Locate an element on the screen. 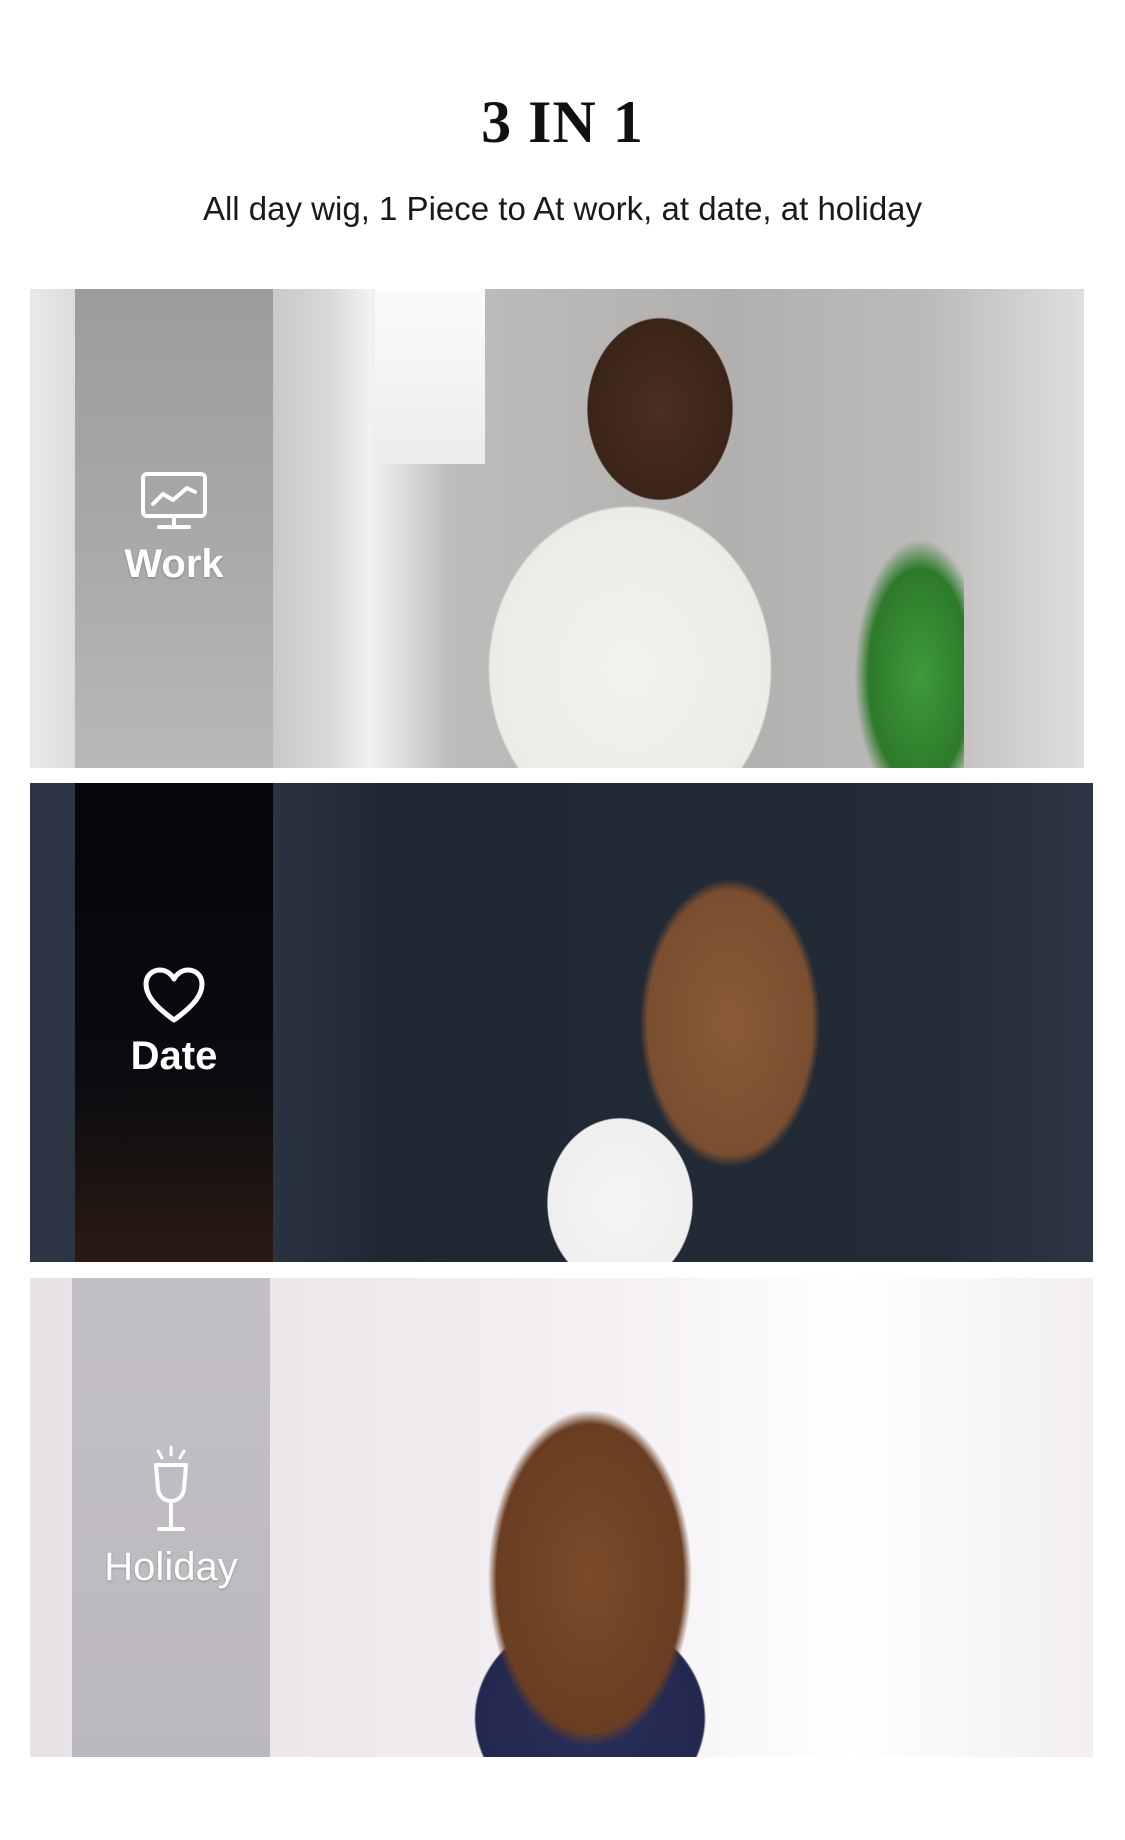 This screenshot has height=1840, width=1125. work-label-strip: Work is located at coordinates (174, 528).